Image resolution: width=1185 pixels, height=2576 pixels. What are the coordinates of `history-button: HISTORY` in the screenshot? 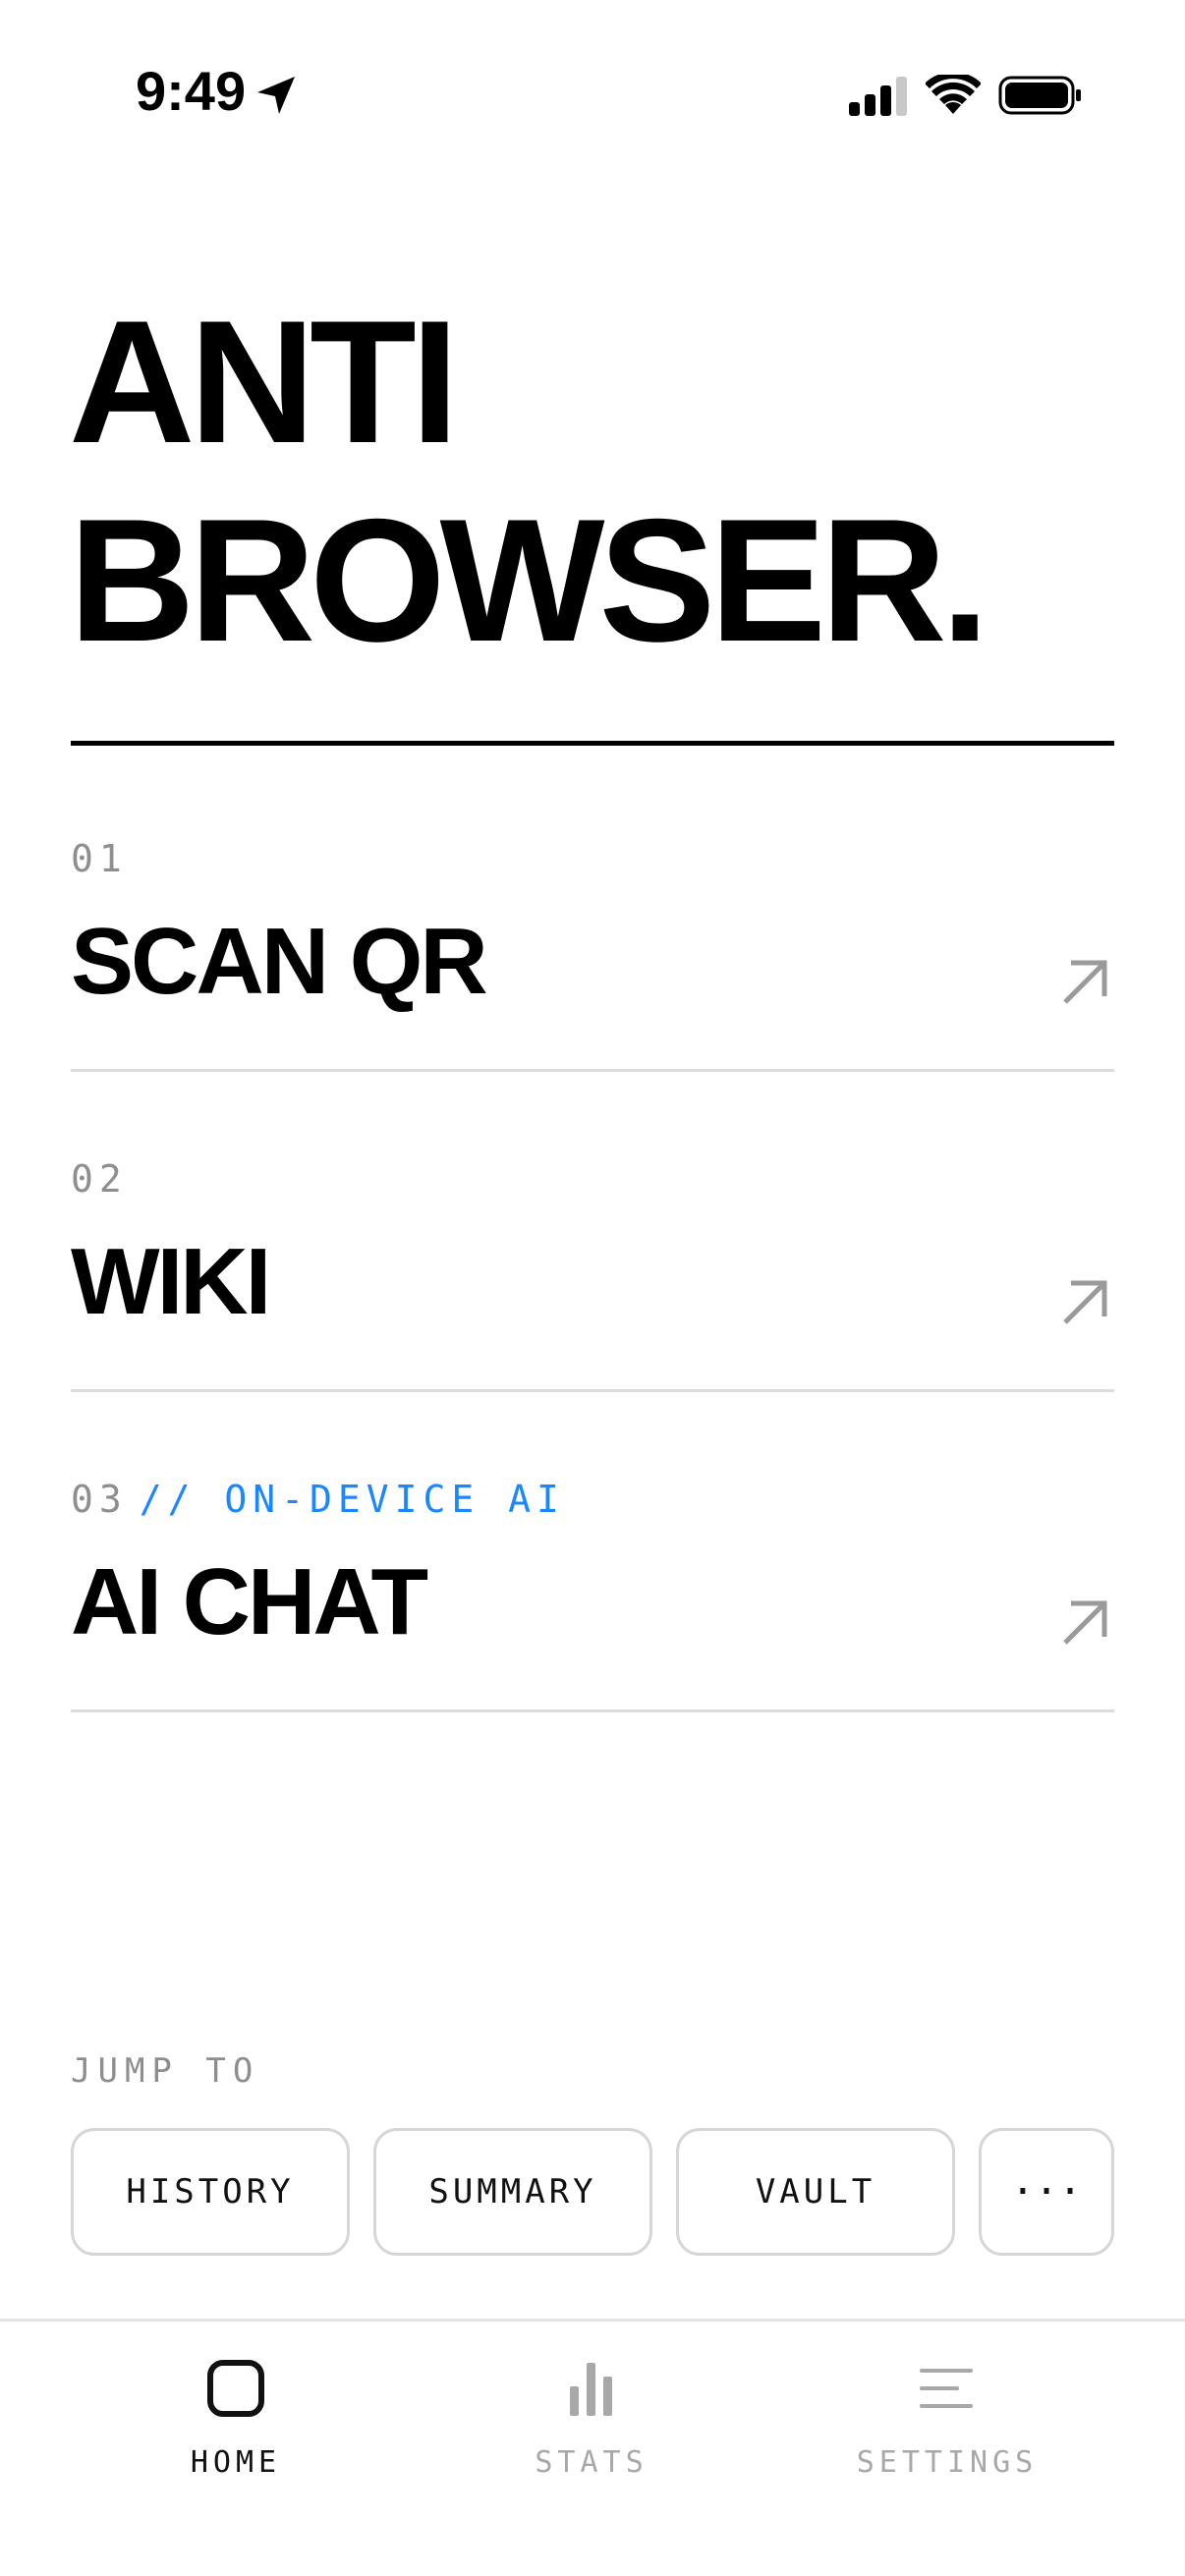 It's located at (211, 2192).